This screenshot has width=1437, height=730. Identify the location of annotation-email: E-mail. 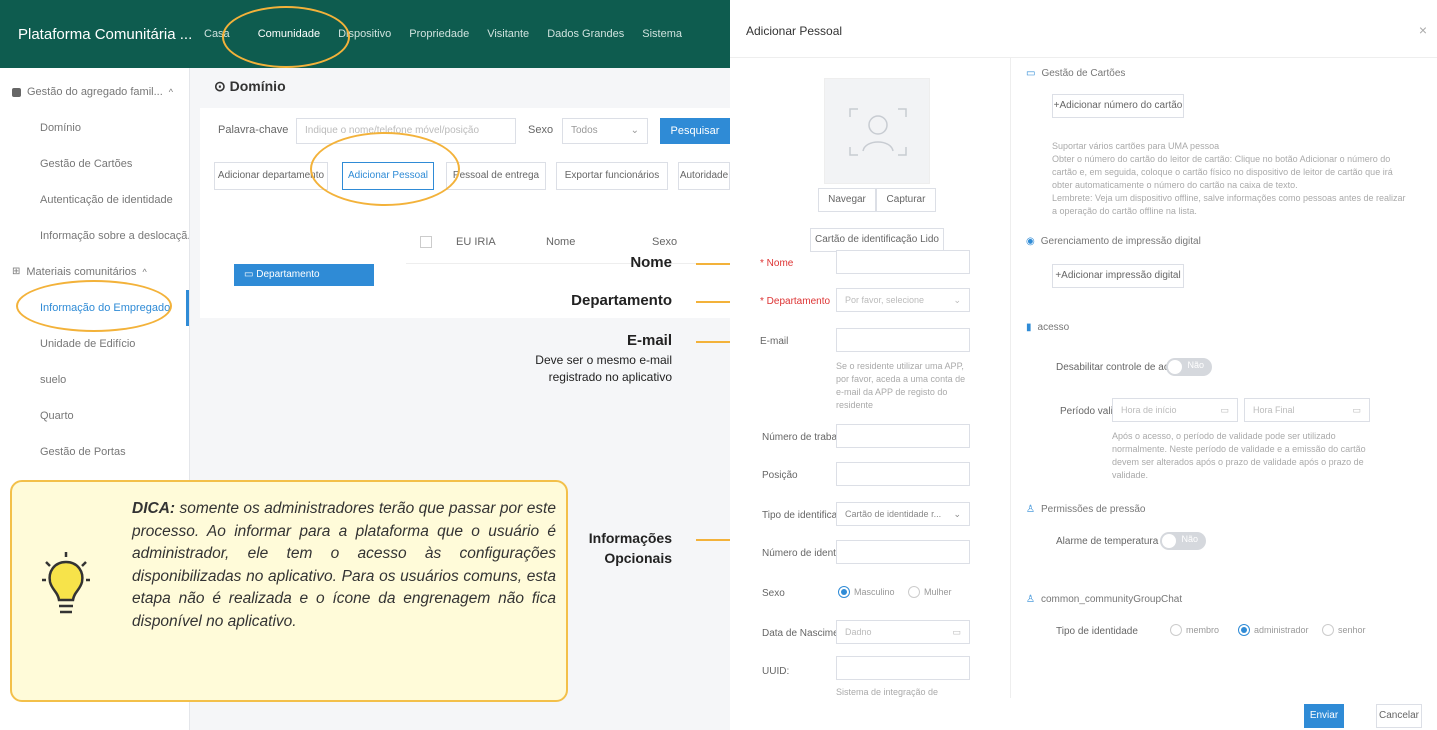
(649, 340).